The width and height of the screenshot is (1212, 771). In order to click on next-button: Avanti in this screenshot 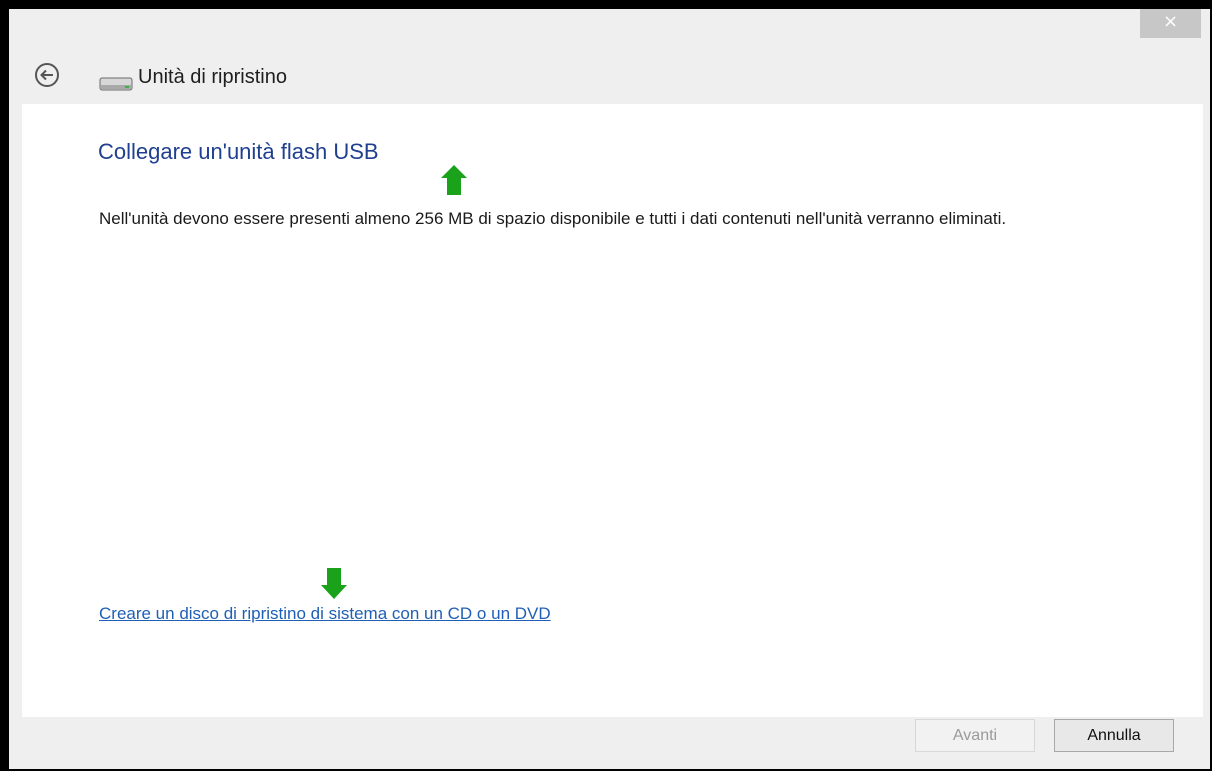, I will do `click(975, 735)`.